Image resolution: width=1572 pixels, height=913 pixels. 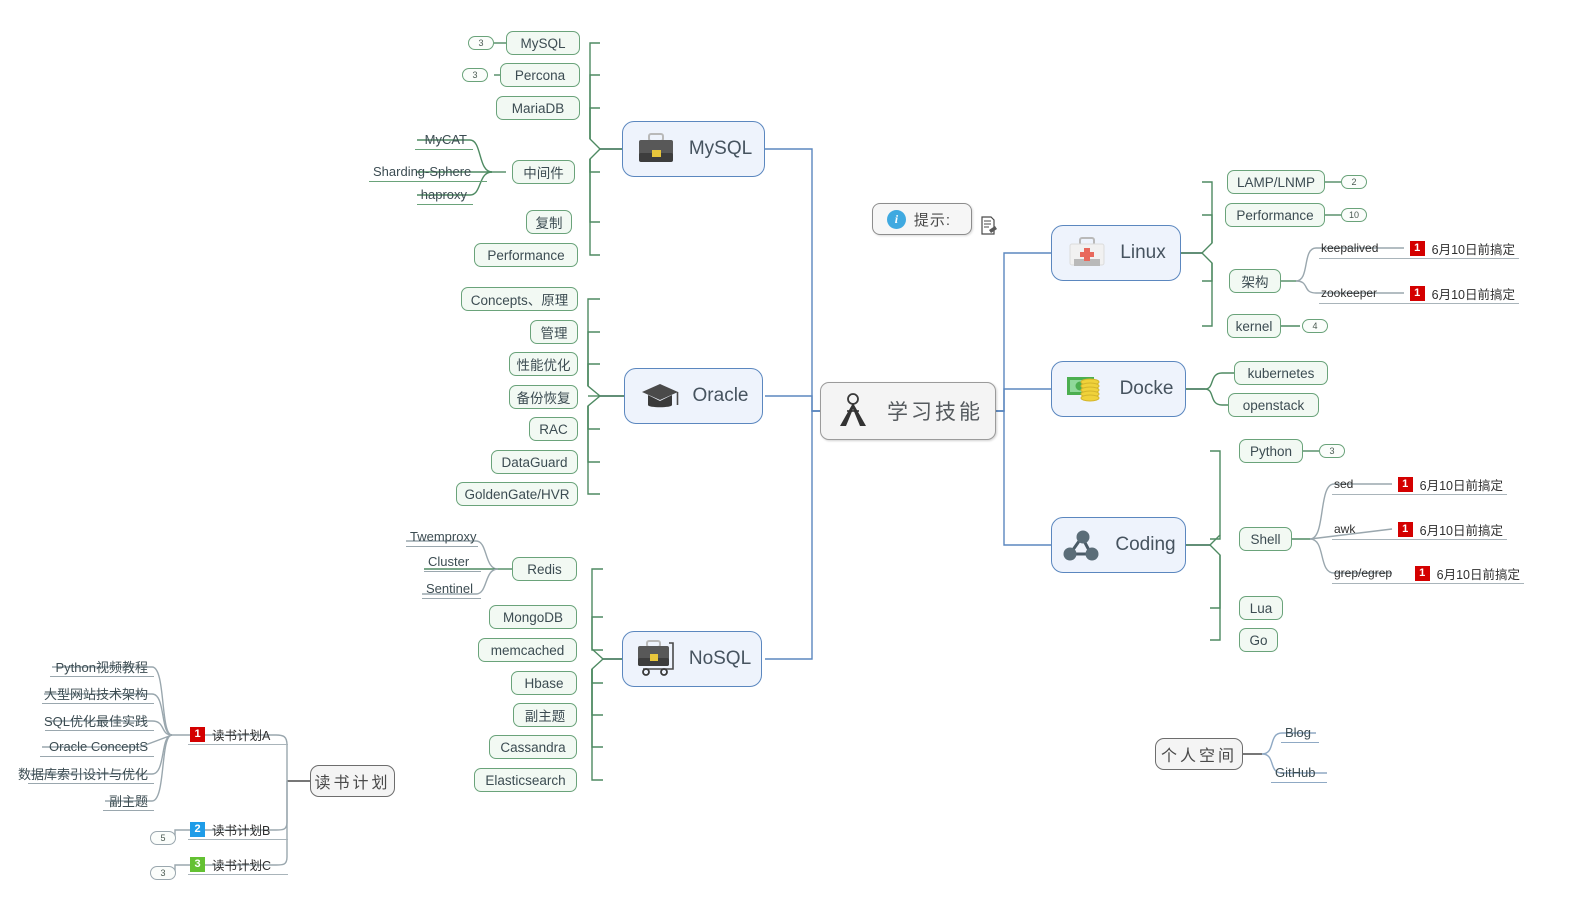 I want to click on node-label: 中间件, so click(x=543, y=173).